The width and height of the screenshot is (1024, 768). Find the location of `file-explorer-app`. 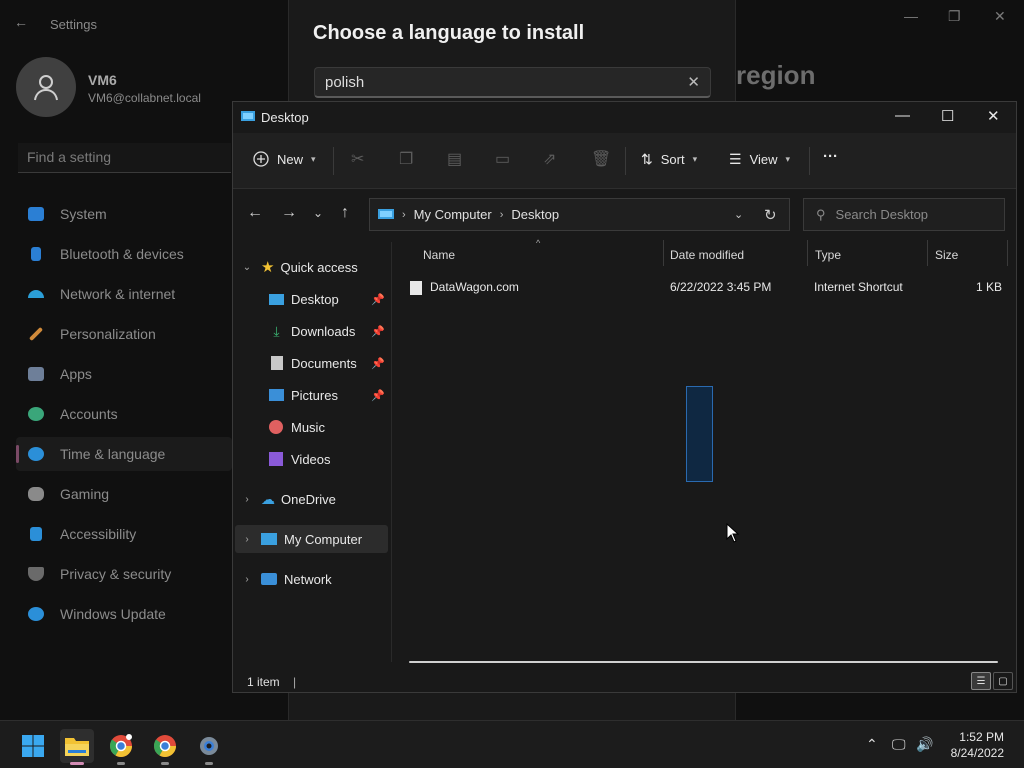

file-explorer-app is located at coordinates (77, 747).